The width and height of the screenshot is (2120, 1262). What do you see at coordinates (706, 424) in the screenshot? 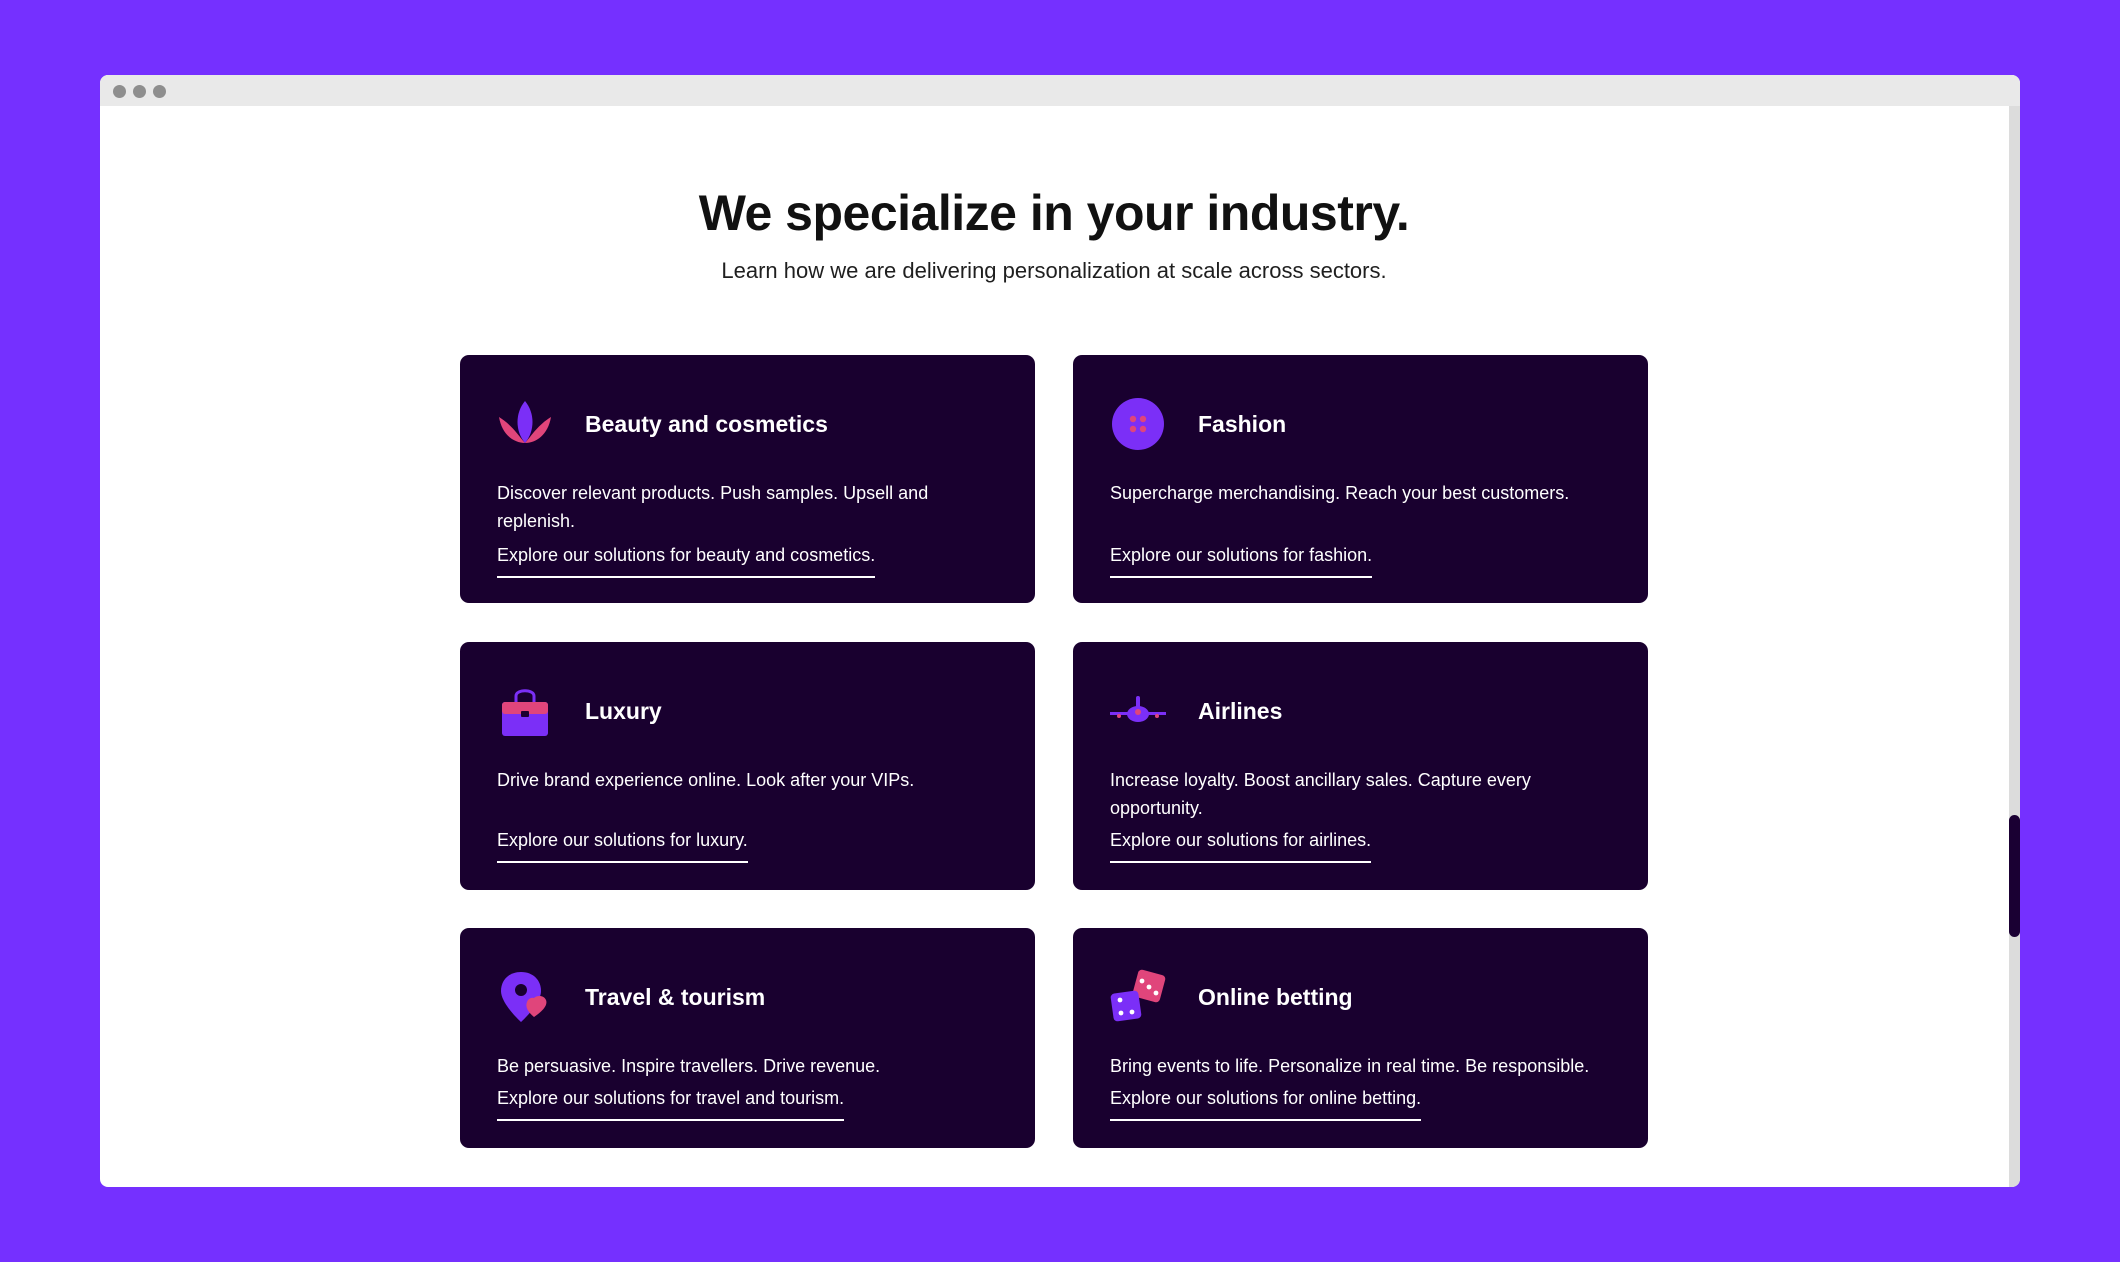
I see `card-title: Beauty and cosmetics` at bounding box center [706, 424].